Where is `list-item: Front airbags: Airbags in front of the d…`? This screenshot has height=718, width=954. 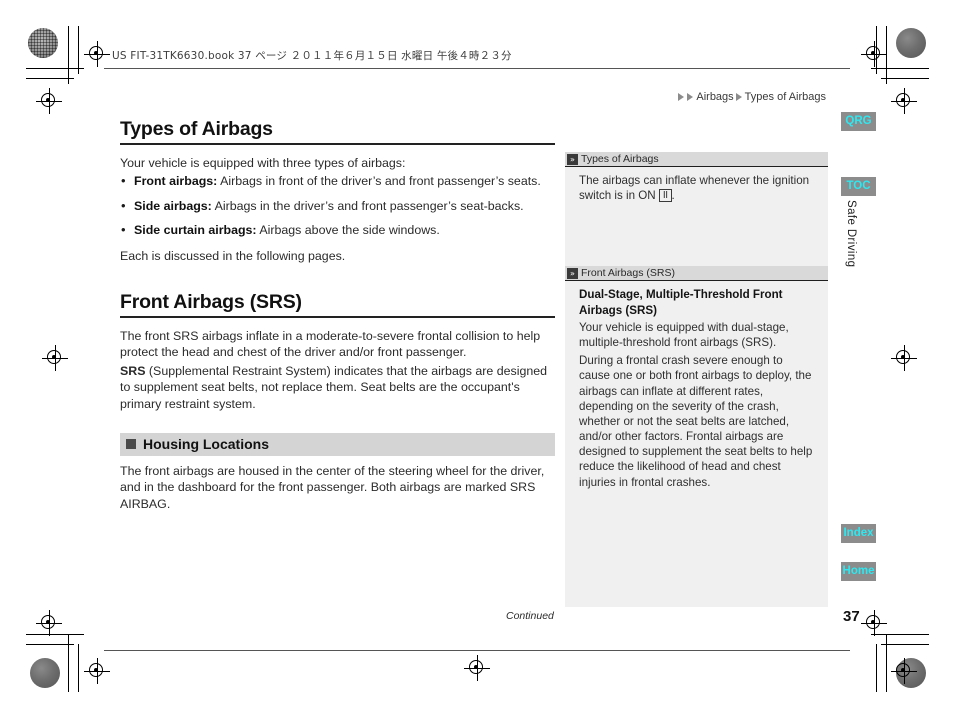 list-item: Front airbags: Airbags in front of the d… is located at coordinates (337, 181).